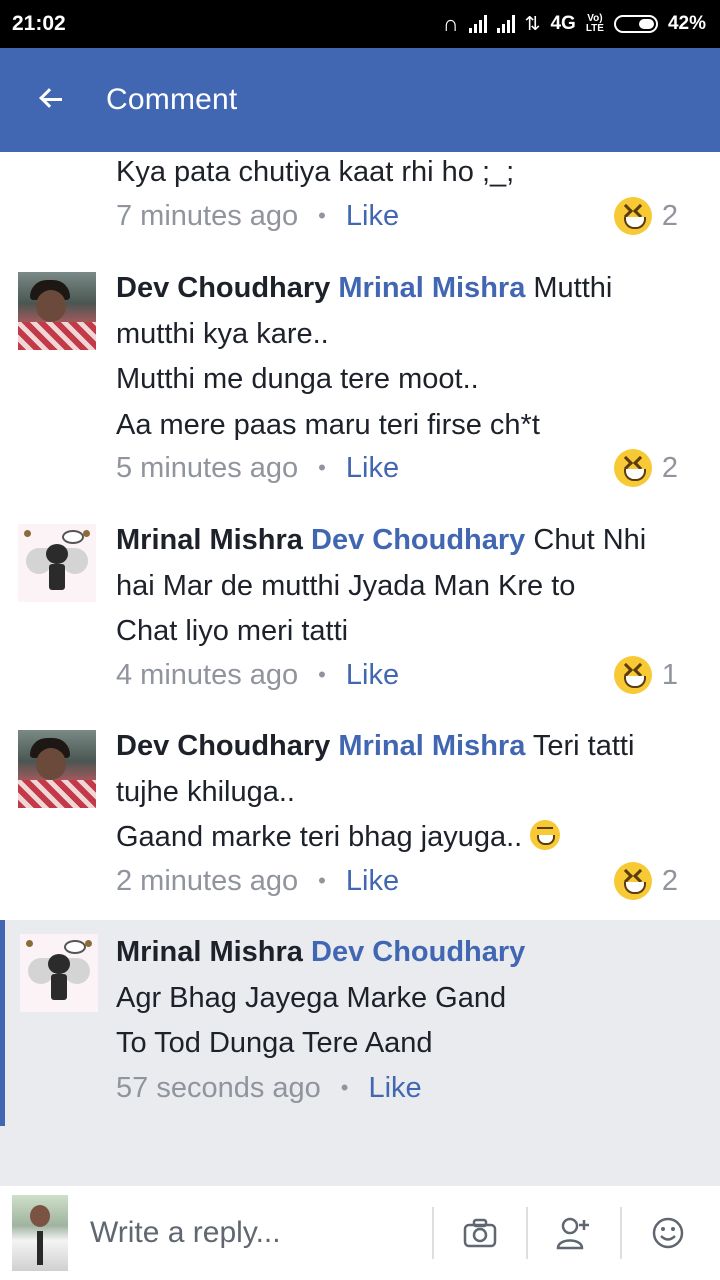 The image size is (720, 1280). I want to click on comment-line: tujhe khiluga.., so click(205, 791).